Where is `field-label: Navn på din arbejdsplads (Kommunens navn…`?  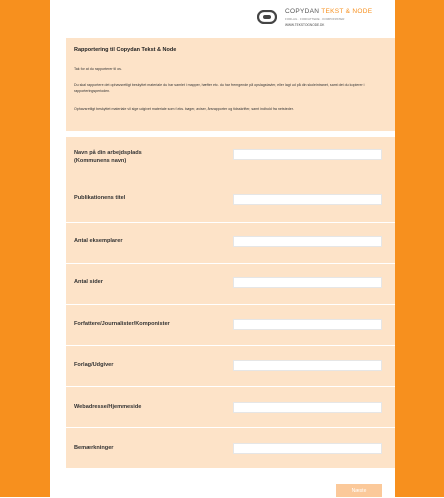 field-label: Navn på din arbejdsplads (Kommunens navn… is located at coordinates (149, 157).